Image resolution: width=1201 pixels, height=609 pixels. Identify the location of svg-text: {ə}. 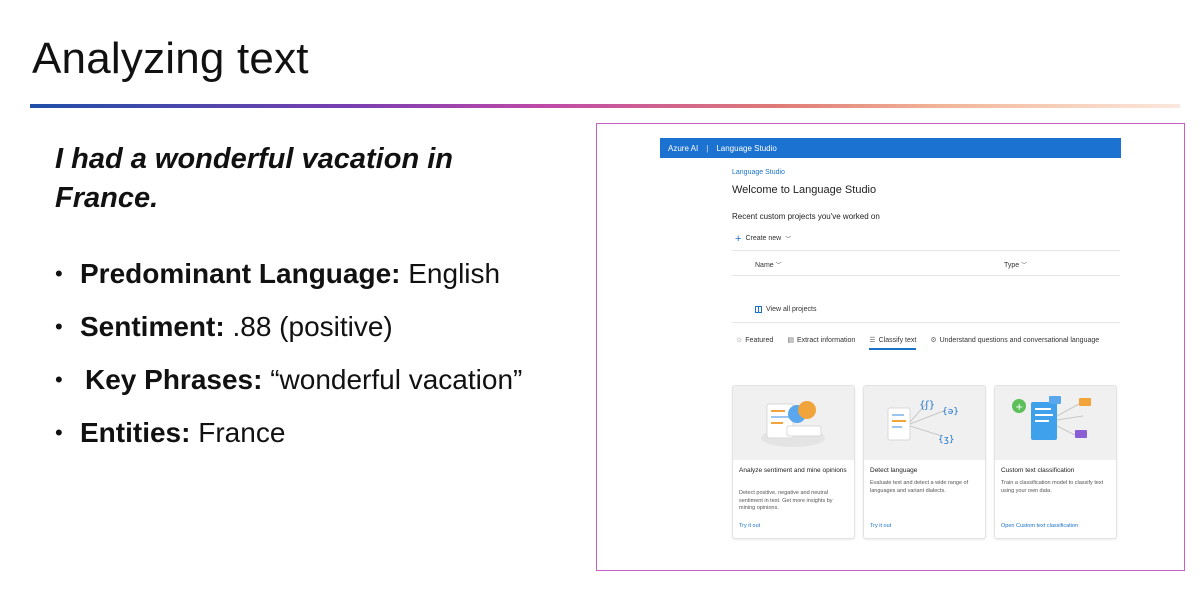
(950, 412).